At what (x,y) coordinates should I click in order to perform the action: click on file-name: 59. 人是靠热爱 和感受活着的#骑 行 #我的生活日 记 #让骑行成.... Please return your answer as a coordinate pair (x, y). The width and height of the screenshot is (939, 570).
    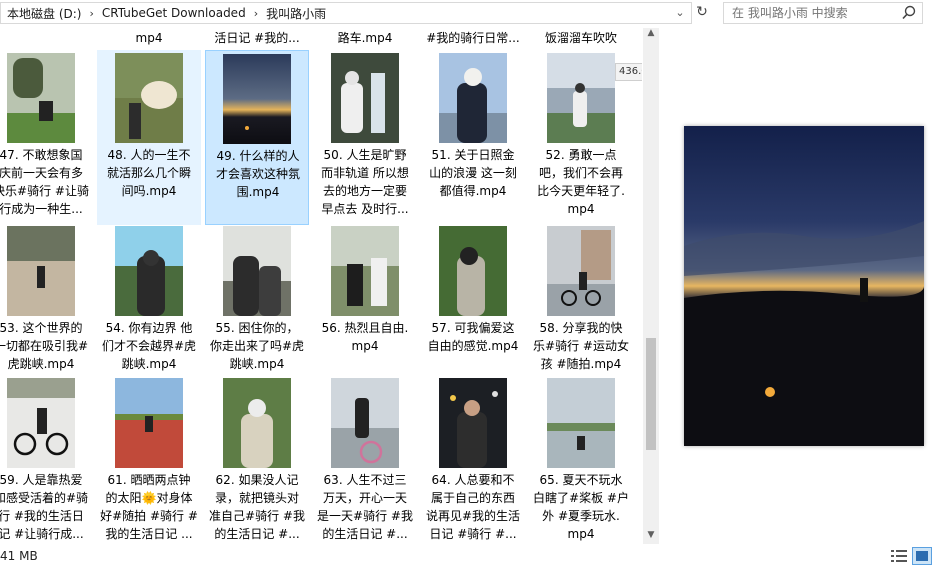
    Looking at the image, I should click on (44, 507).